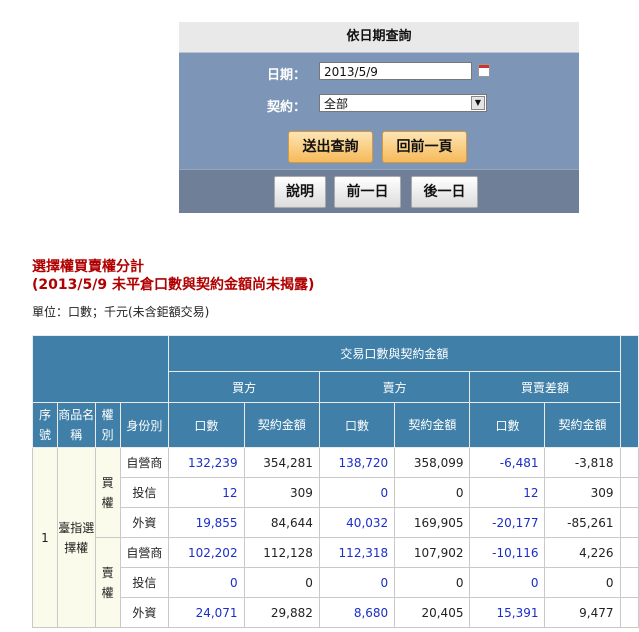 The height and width of the screenshot is (632, 639). I want to click on buy-amount-cell: 29,882, so click(281, 612).